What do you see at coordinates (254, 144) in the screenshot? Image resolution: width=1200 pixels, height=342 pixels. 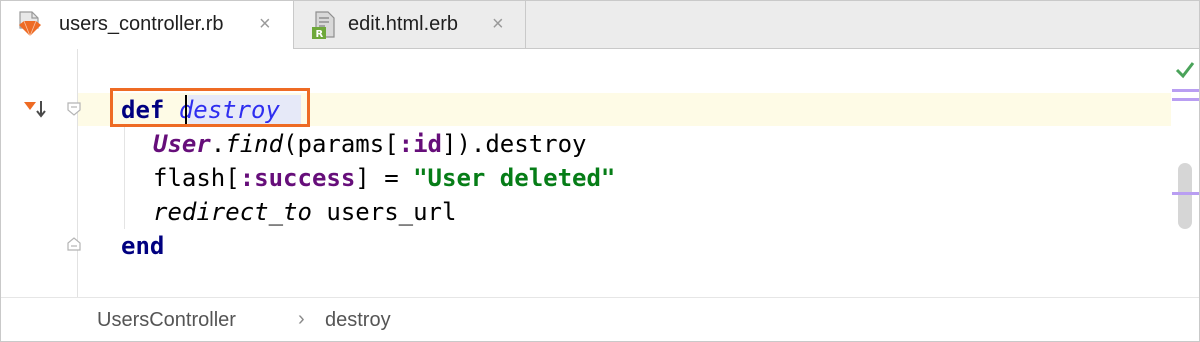 I see `call-find: find` at bounding box center [254, 144].